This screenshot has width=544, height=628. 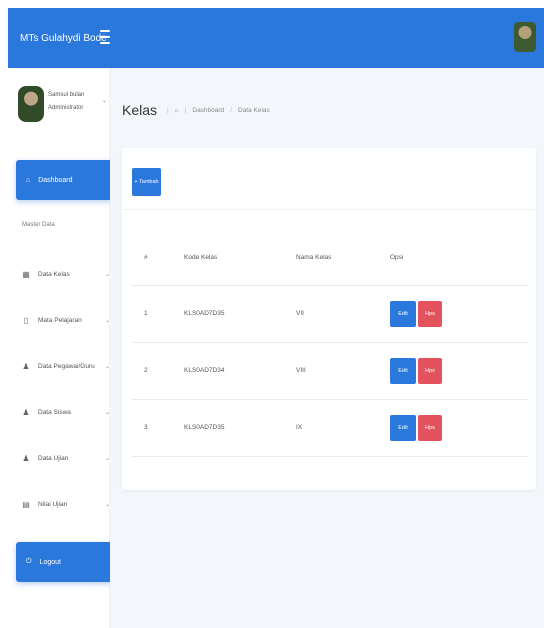 I want to click on user-role: Administrator, so click(x=66, y=108).